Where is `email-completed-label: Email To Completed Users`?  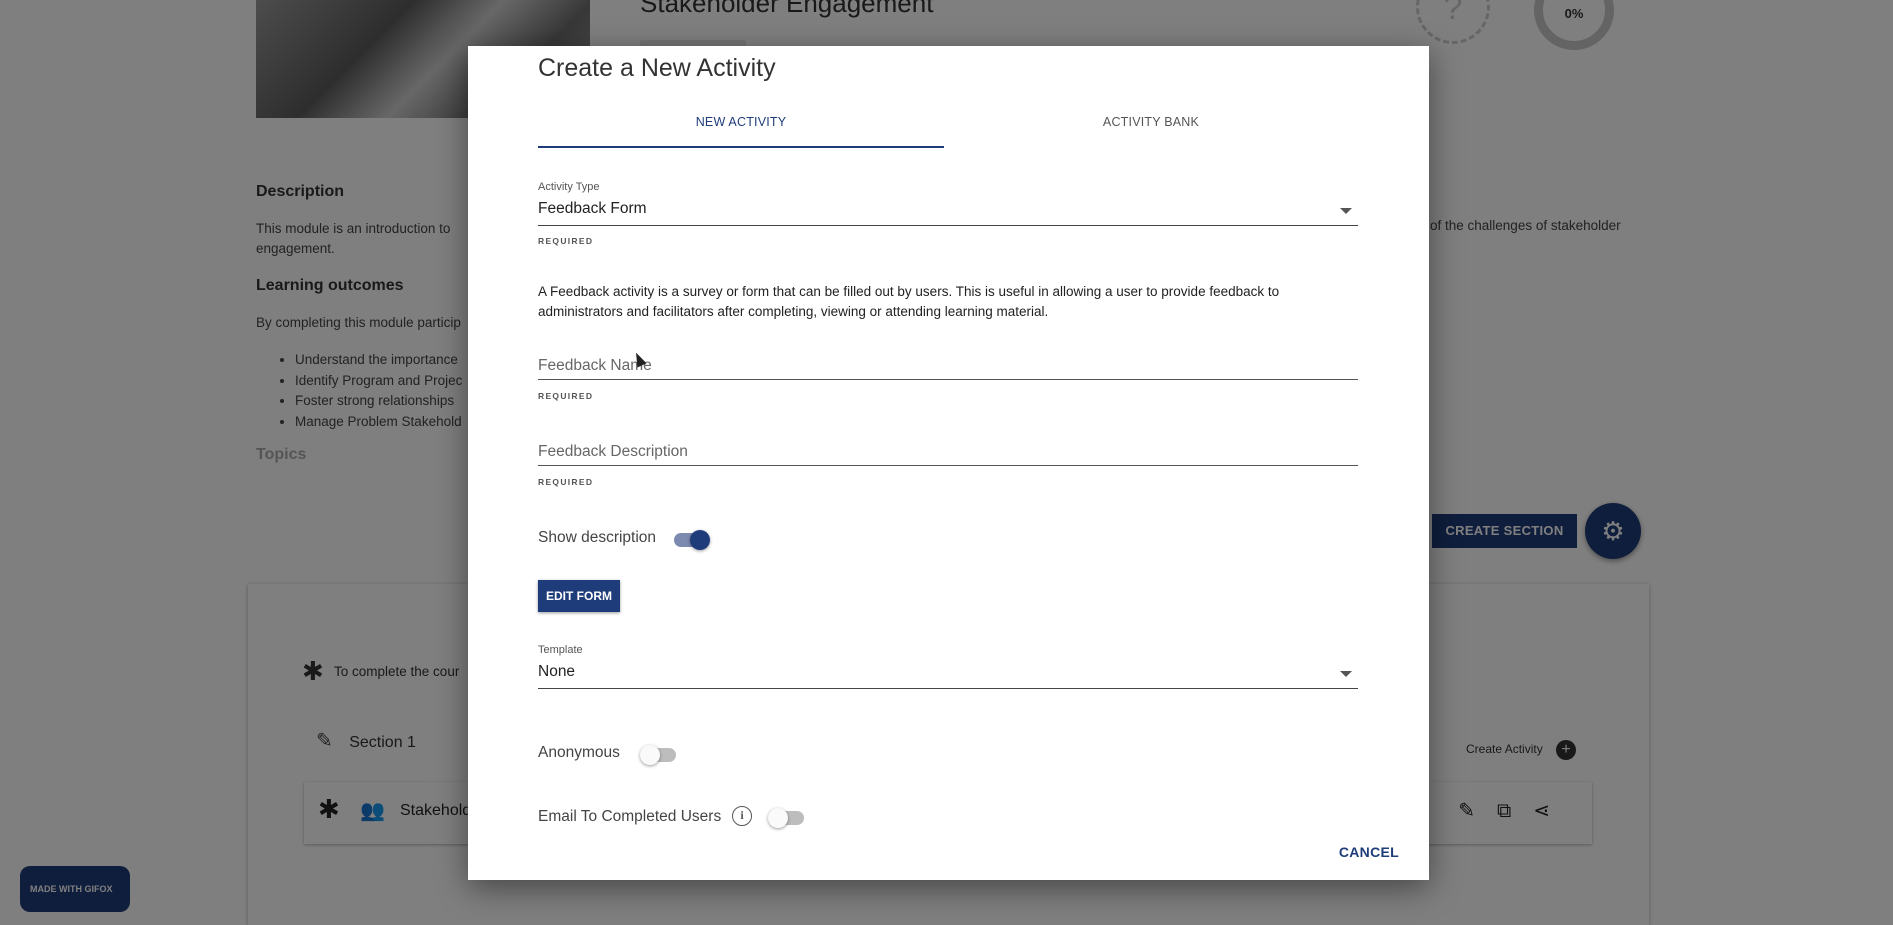 email-completed-label: Email To Completed Users is located at coordinates (630, 816).